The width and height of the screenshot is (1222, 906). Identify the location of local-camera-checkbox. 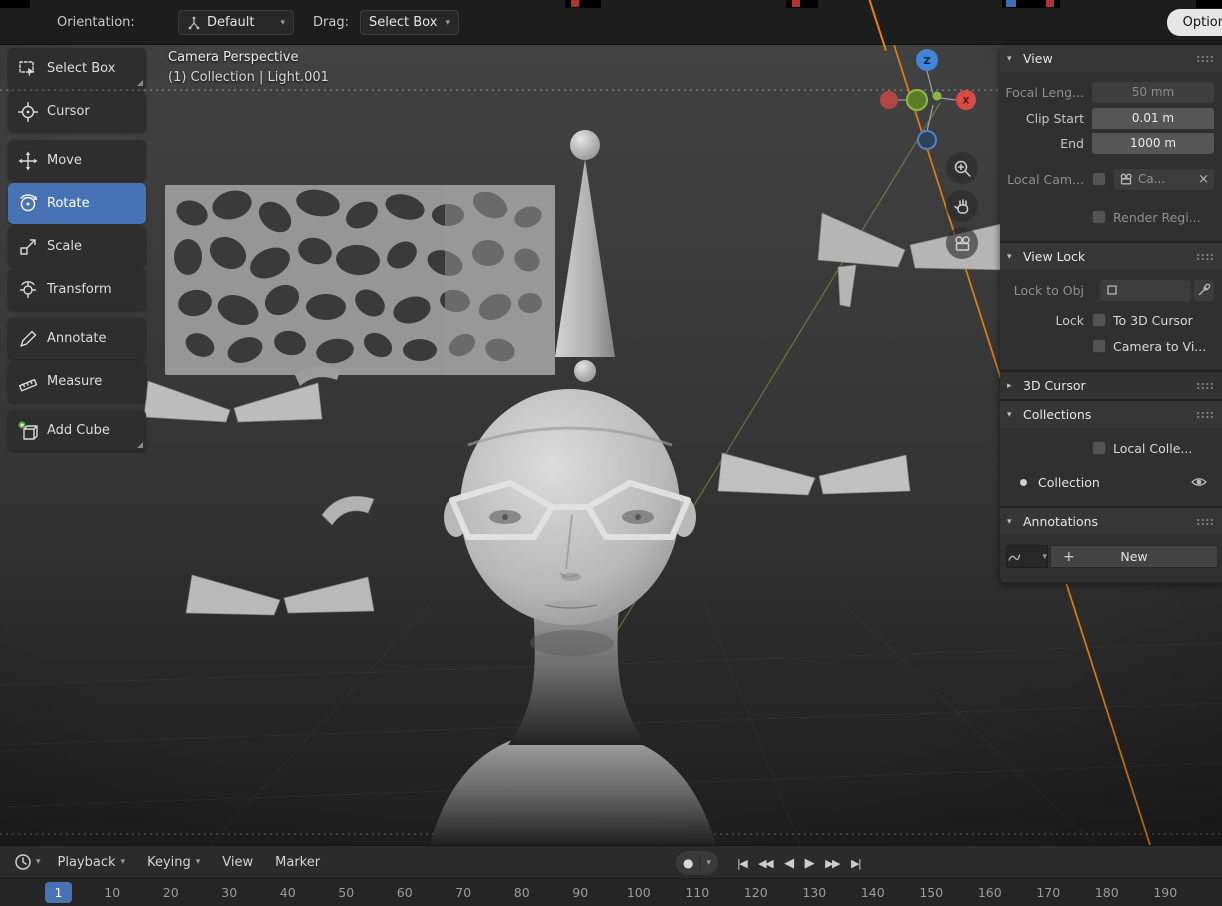
(1099, 179).